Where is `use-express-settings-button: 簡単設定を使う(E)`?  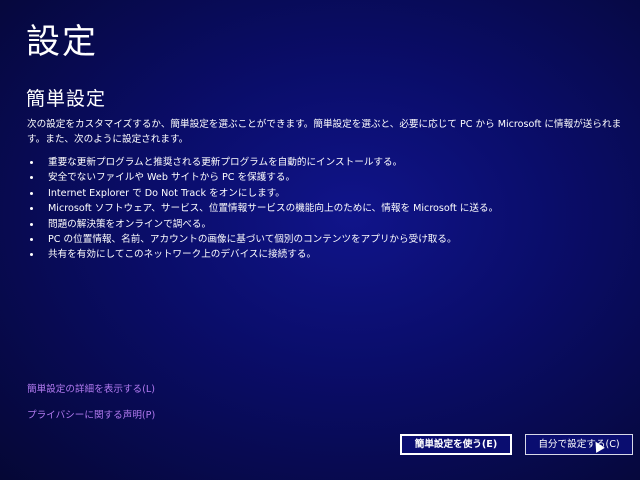 use-express-settings-button: 簡単設定を使う(E) is located at coordinates (456, 444).